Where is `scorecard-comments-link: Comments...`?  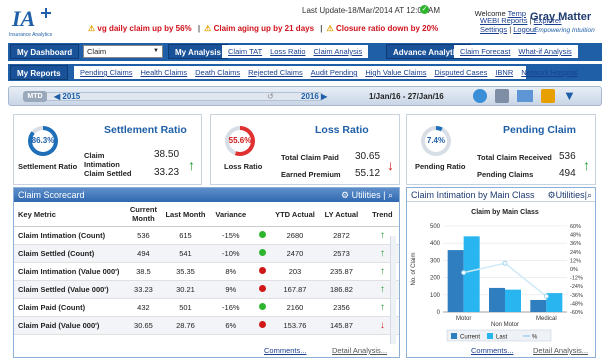
scorecard-comments-link: Comments... is located at coordinates (285, 350).